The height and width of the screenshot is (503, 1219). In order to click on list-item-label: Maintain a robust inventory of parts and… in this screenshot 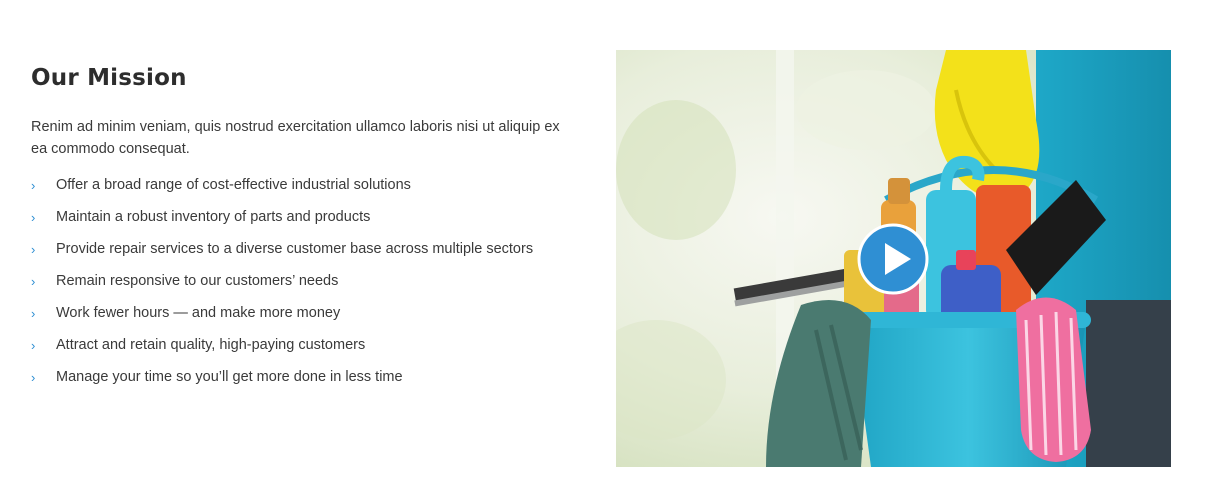, I will do `click(213, 217)`.